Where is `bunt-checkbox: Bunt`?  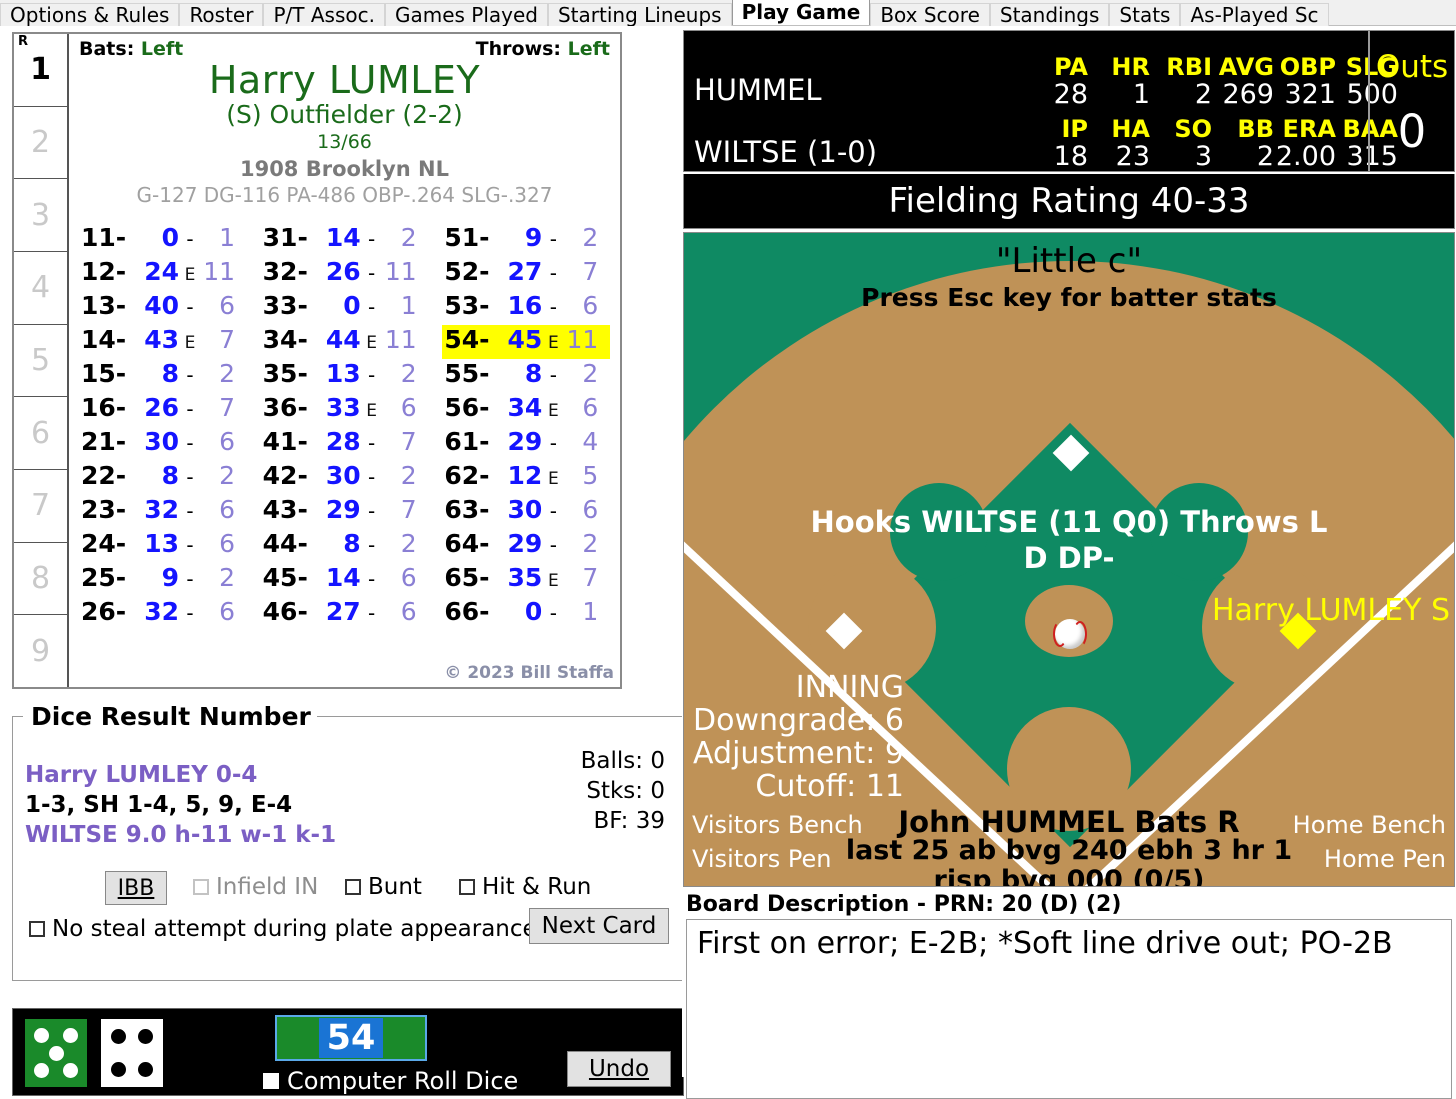
bunt-checkbox: Bunt is located at coordinates (383, 887).